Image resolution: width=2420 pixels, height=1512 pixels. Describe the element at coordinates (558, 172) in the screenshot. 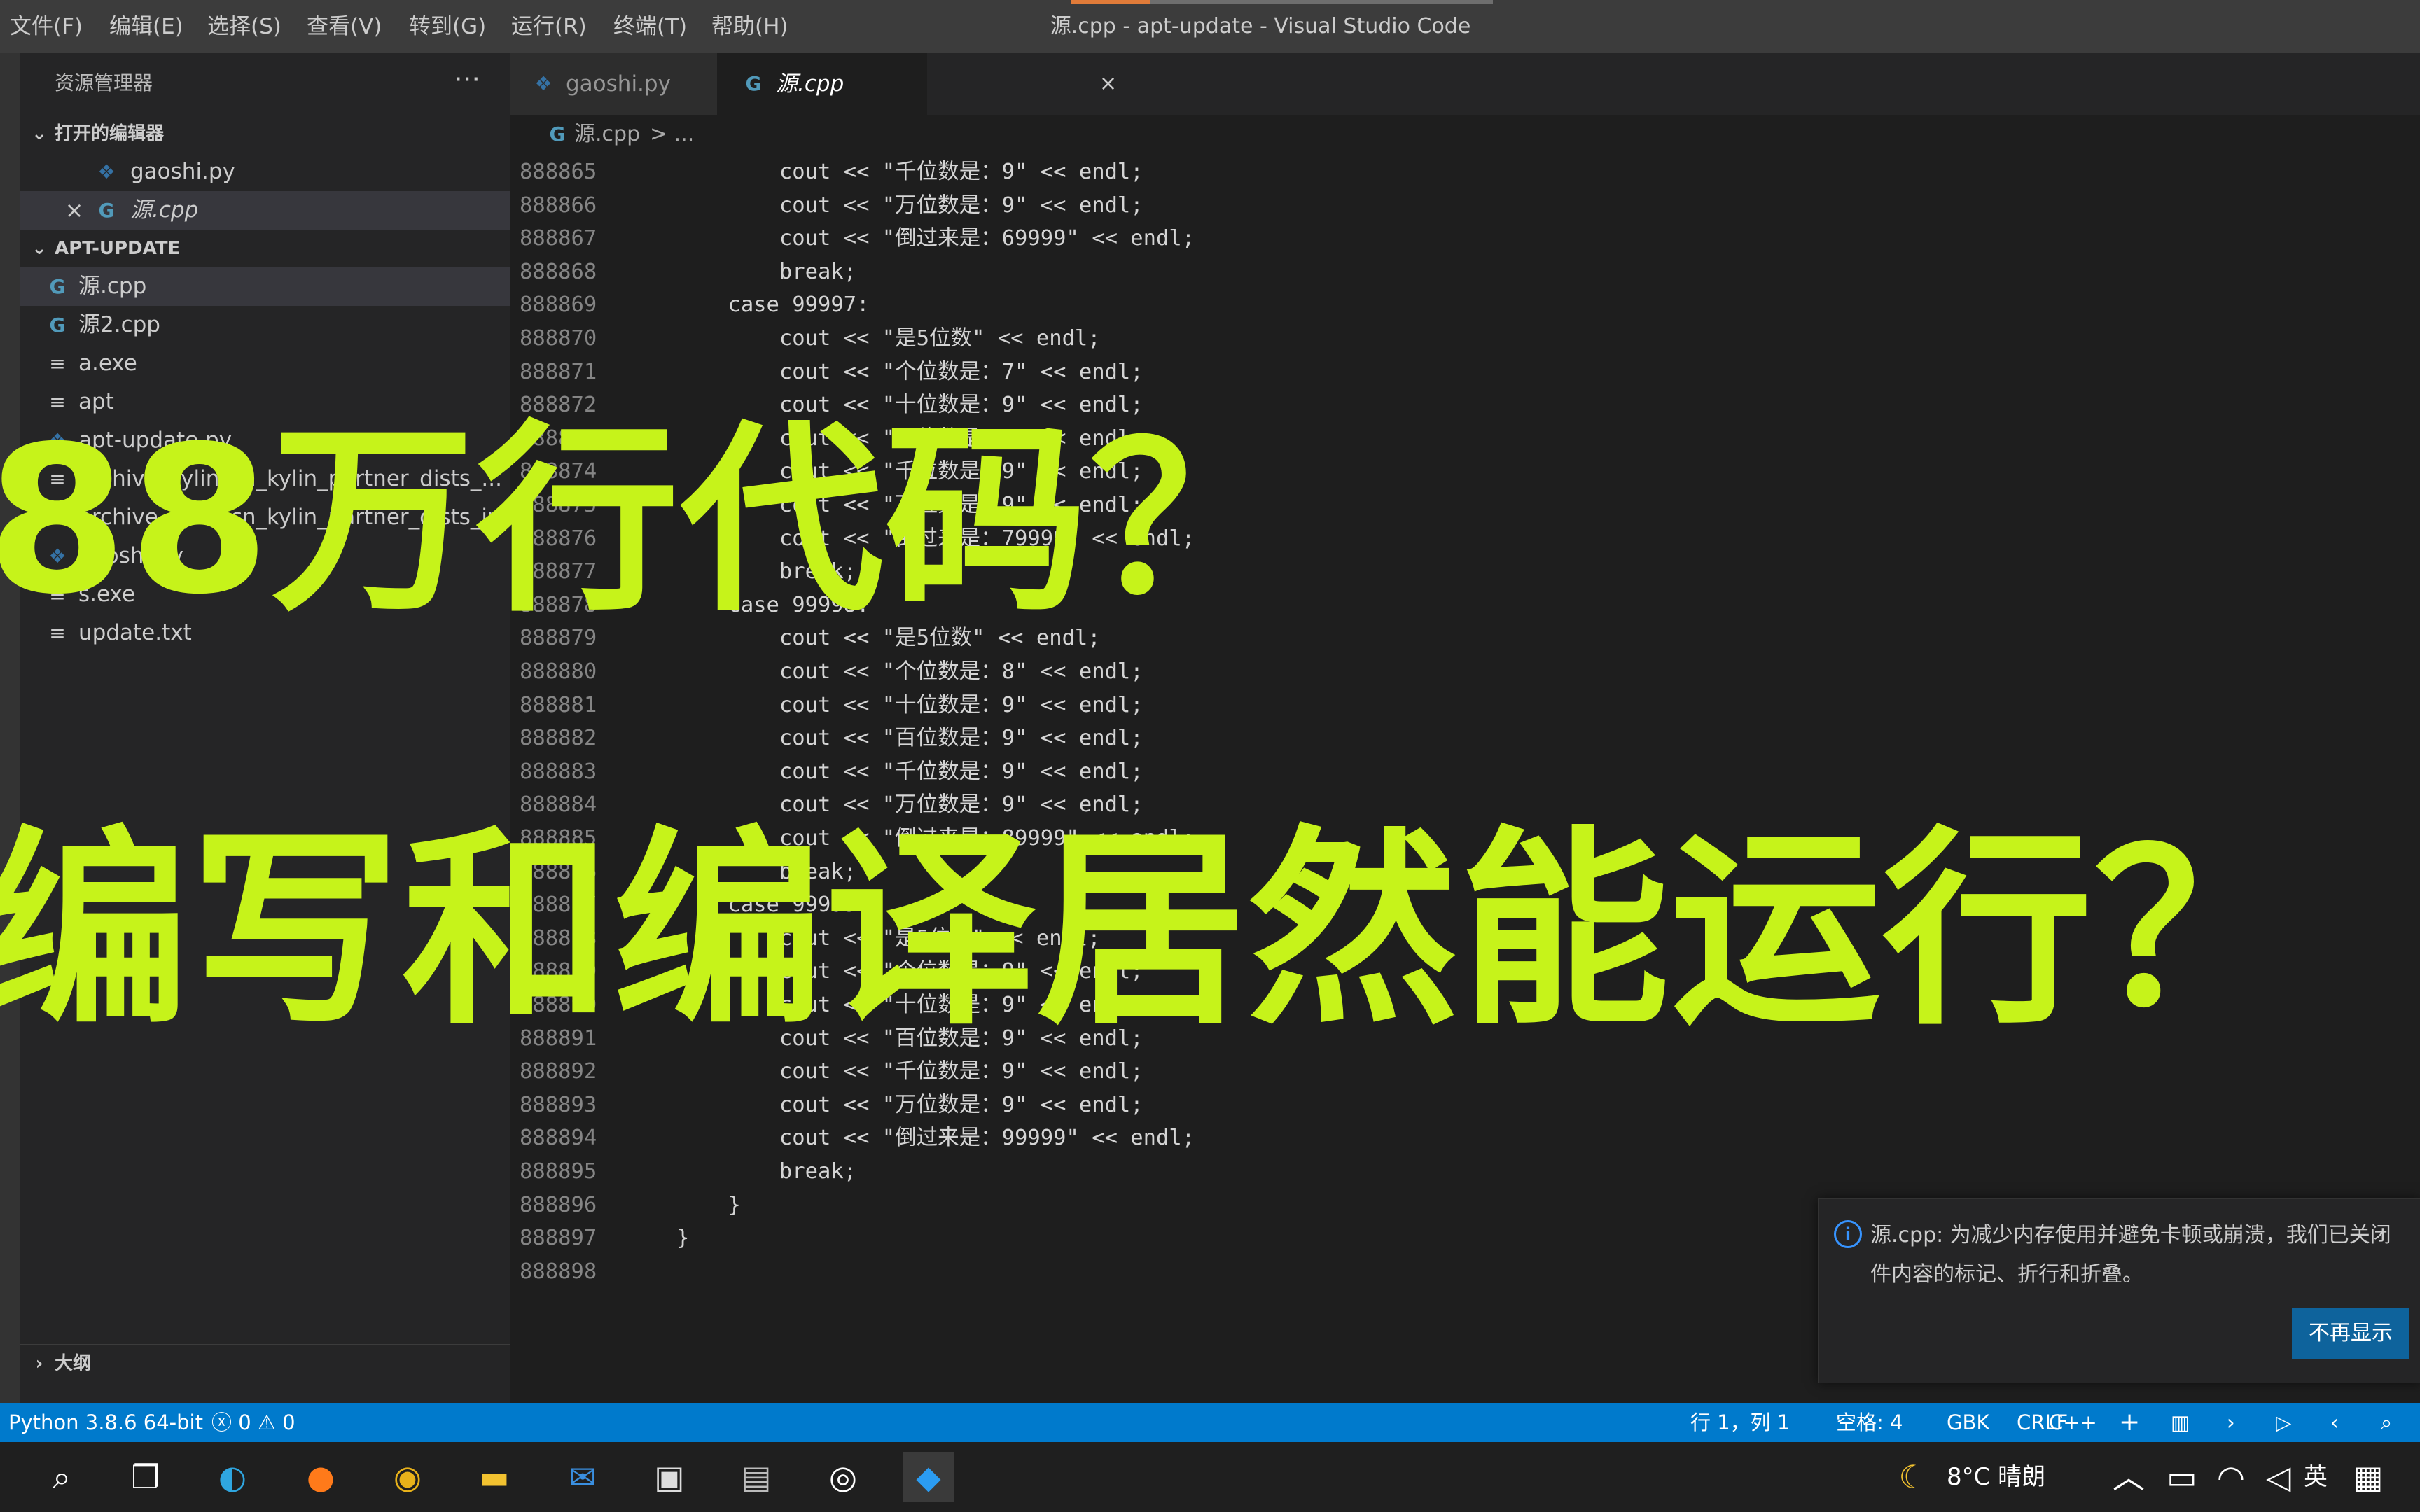

I see `line-number: 888865` at that location.